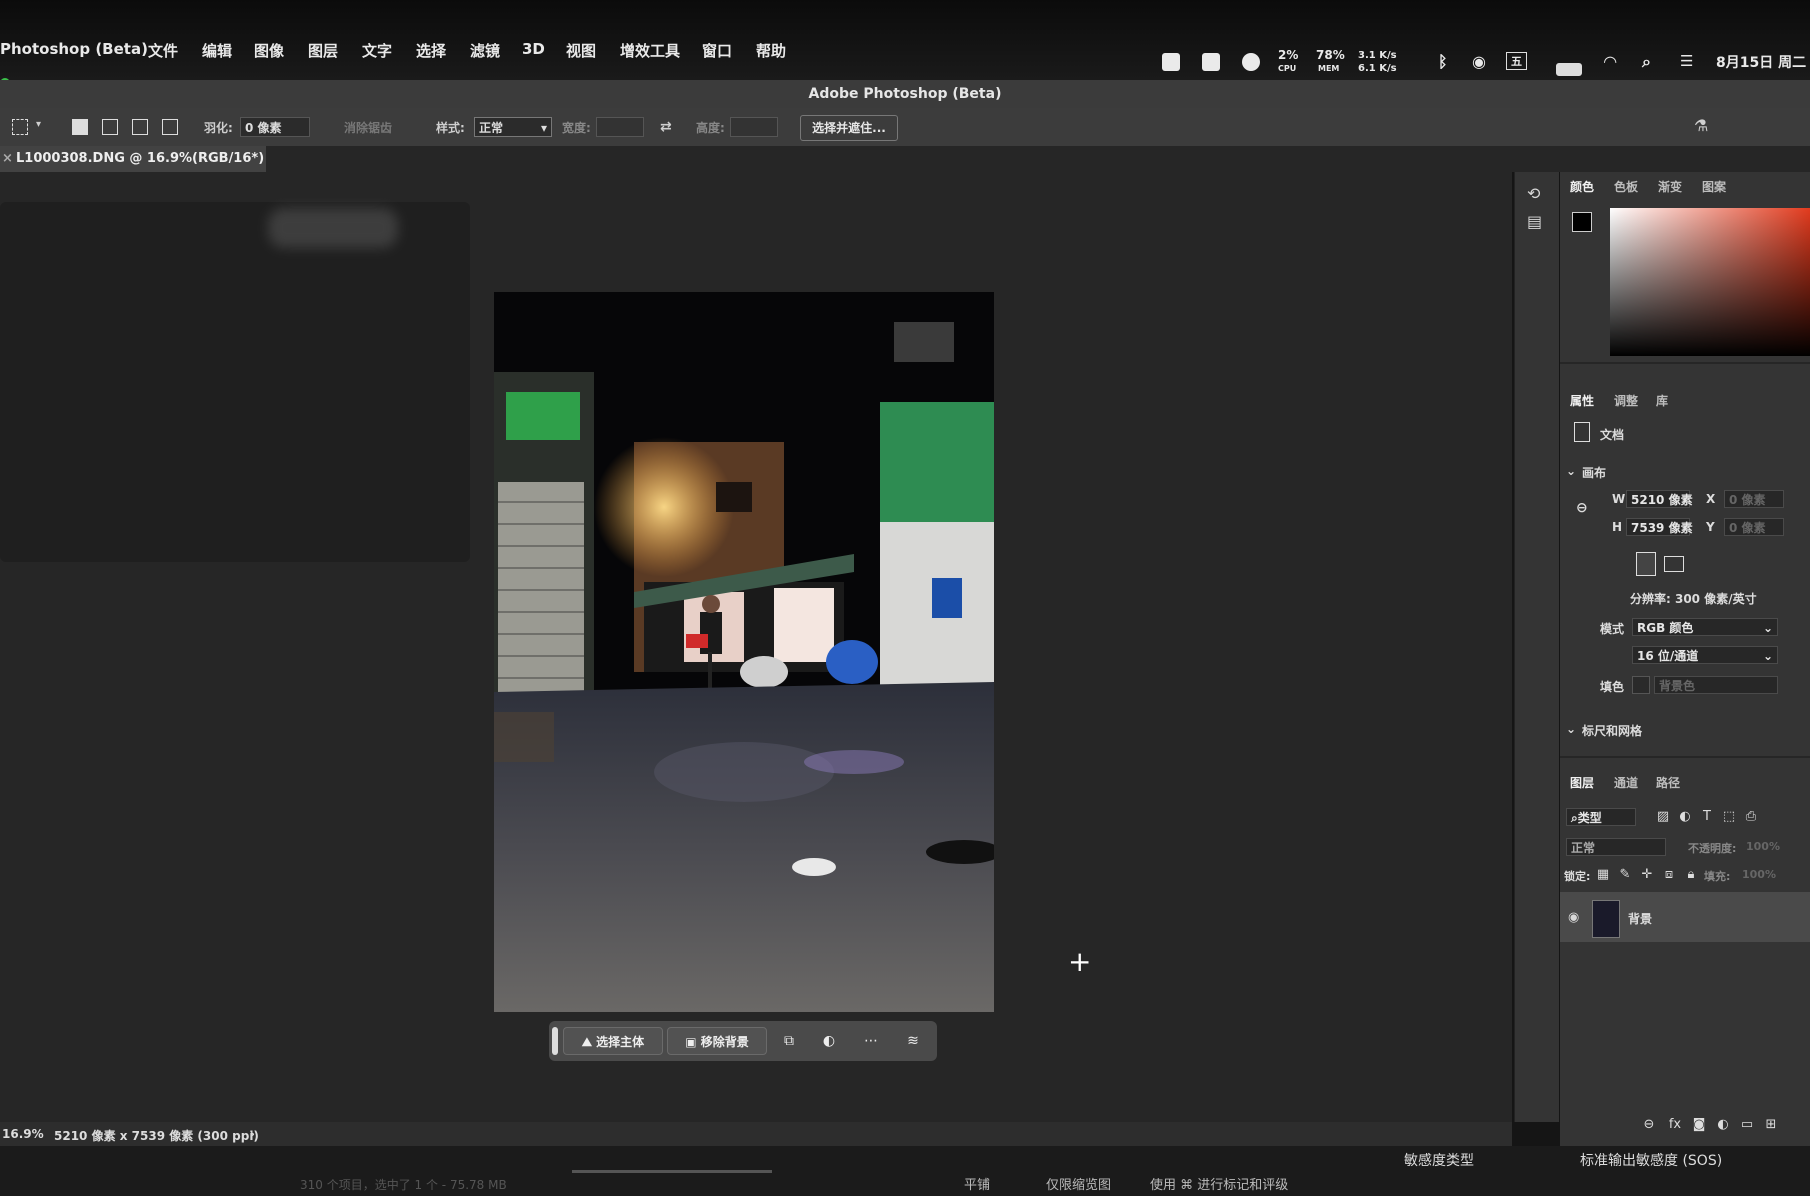 The width and height of the screenshot is (1810, 1196). What do you see at coordinates (1685, 817) in the screenshot?
I see `adjustment-filter-icon: ◐` at bounding box center [1685, 817].